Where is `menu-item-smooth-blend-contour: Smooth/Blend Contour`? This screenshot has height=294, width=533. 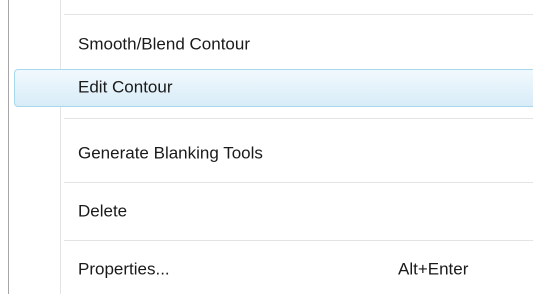 menu-item-smooth-blend-contour: Smooth/Blend Contour is located at coordinates (273, 45).